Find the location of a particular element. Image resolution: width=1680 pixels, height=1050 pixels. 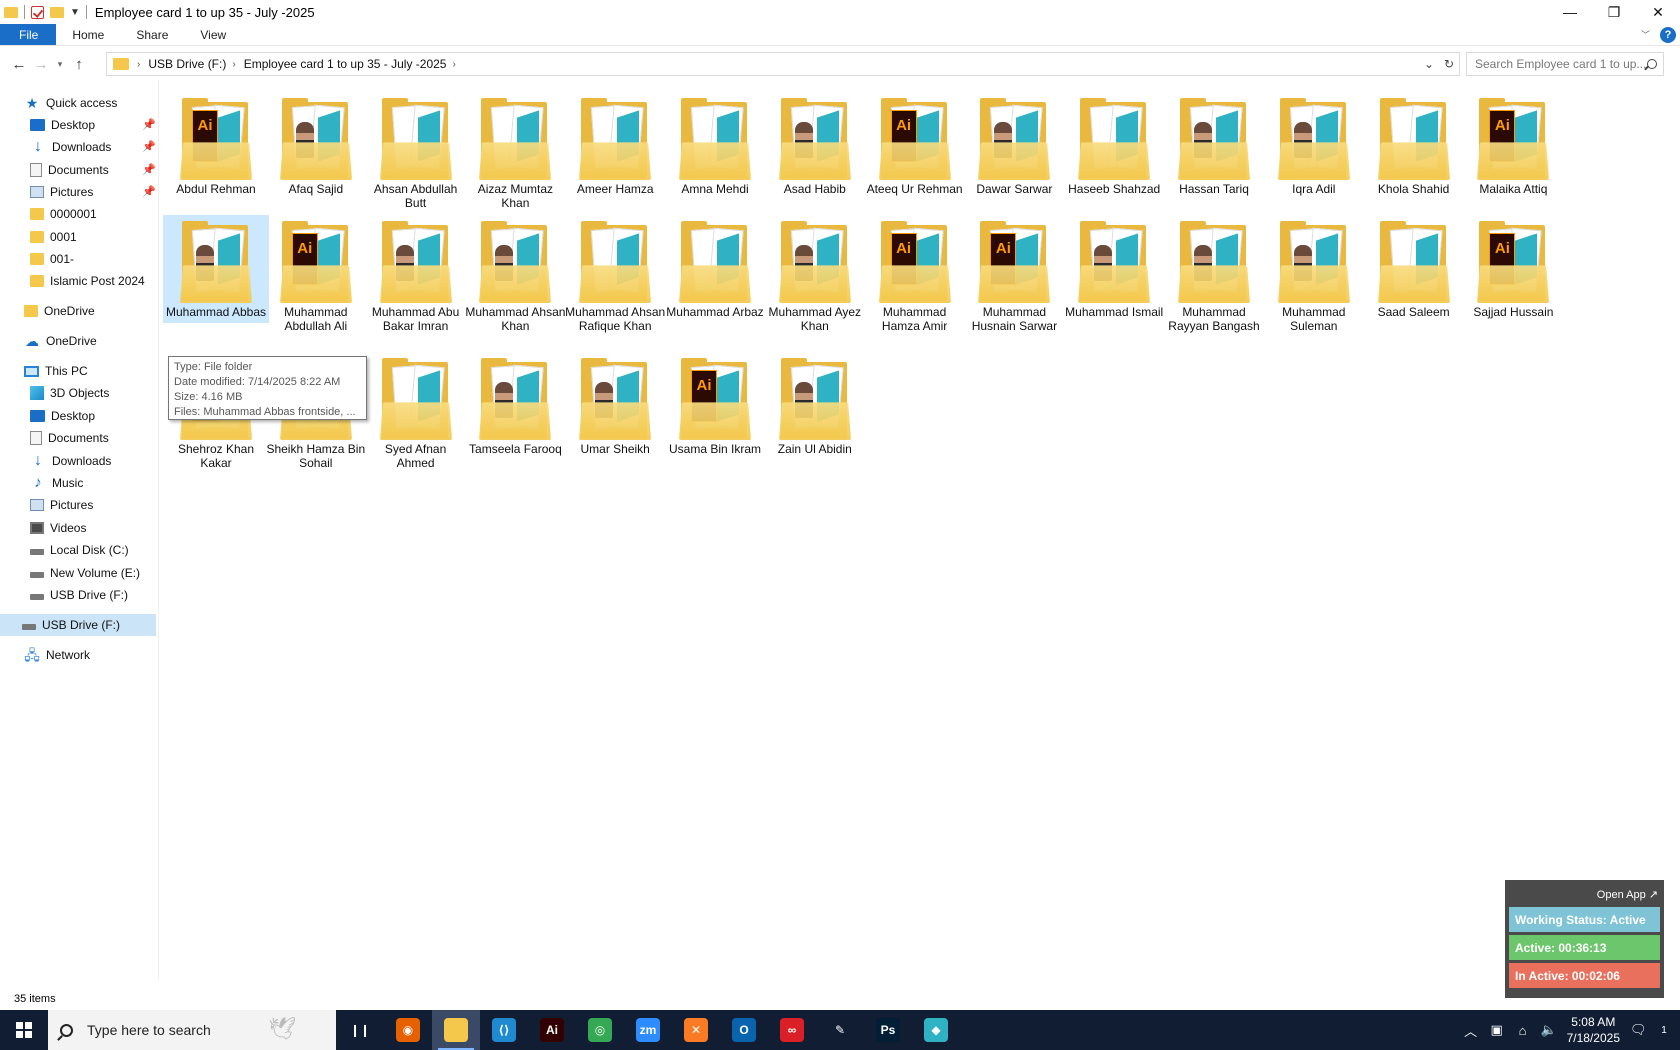

up-arrow-icon: ↑ is located at coordinates (79, 64).